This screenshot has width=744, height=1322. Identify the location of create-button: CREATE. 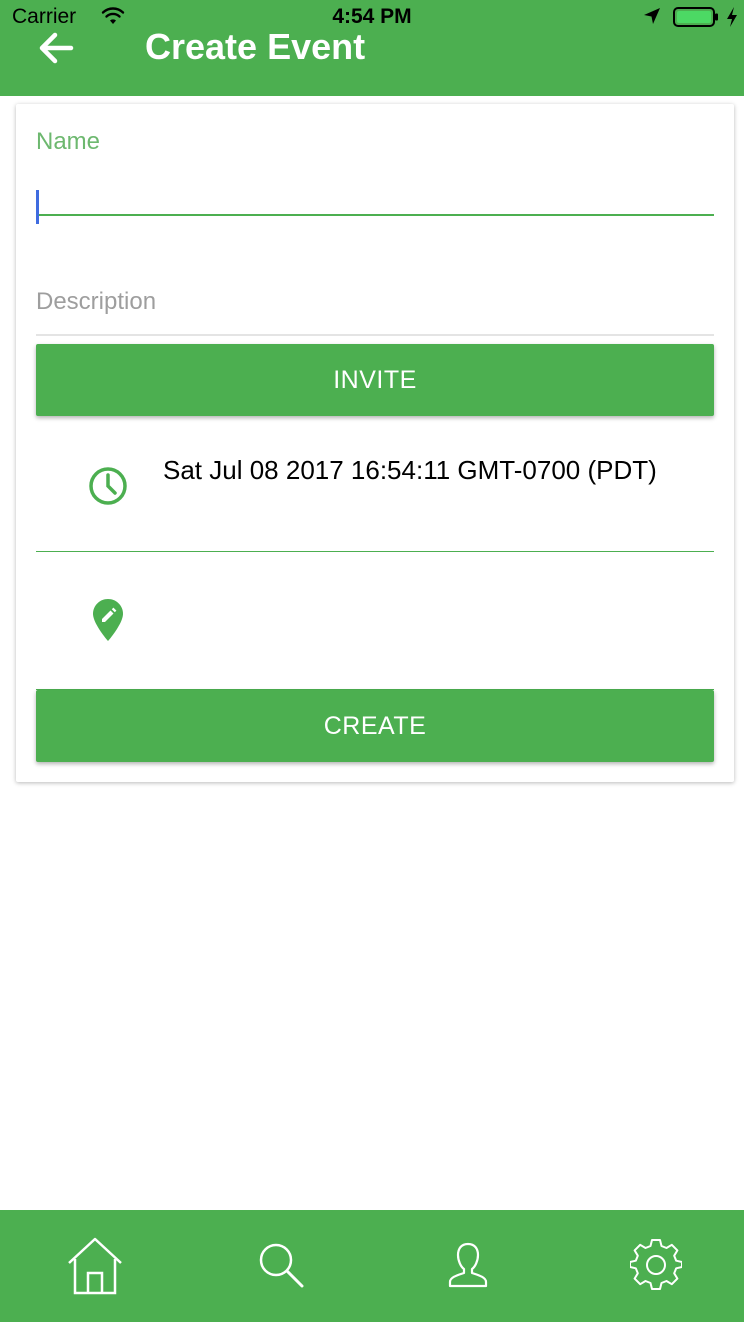
(375, 726).